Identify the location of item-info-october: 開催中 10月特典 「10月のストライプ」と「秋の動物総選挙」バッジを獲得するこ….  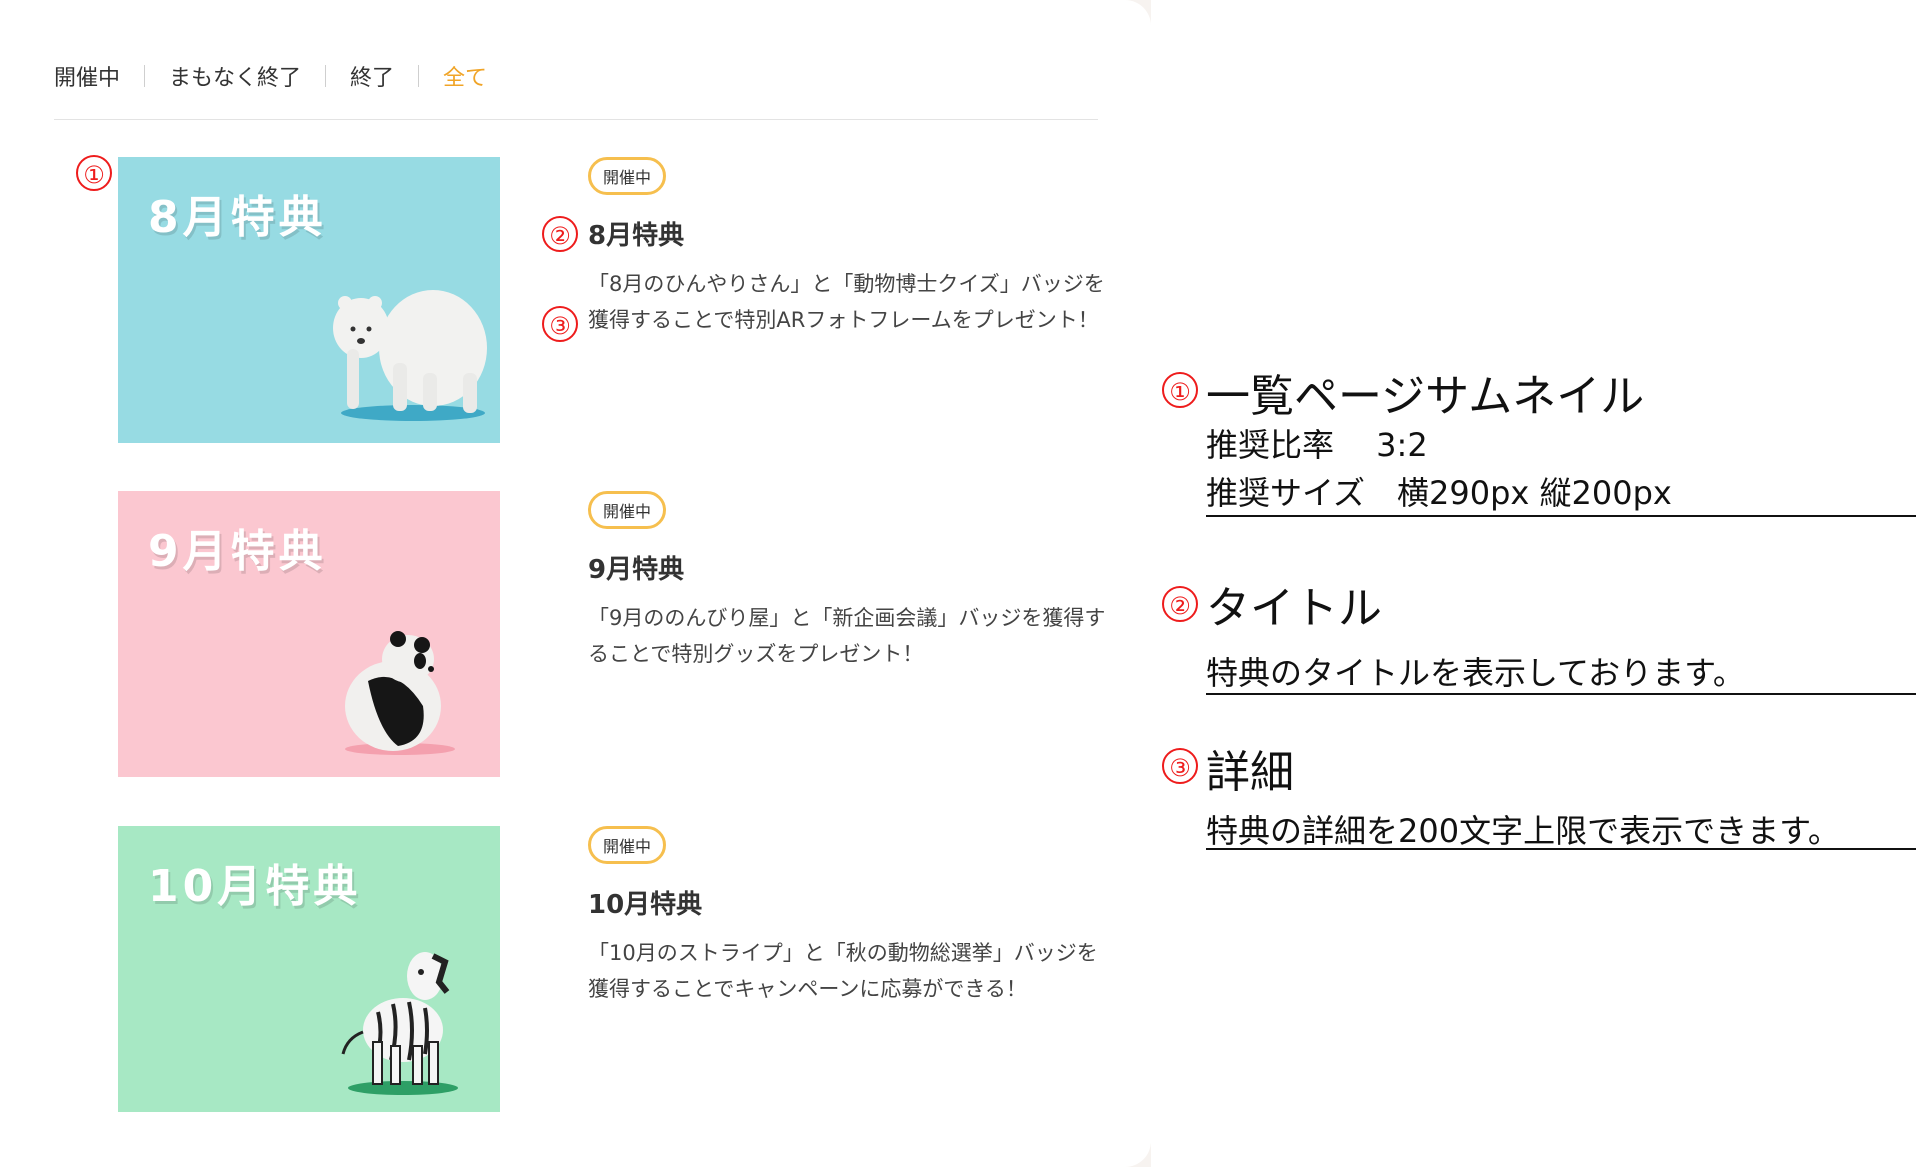
(848, 916).